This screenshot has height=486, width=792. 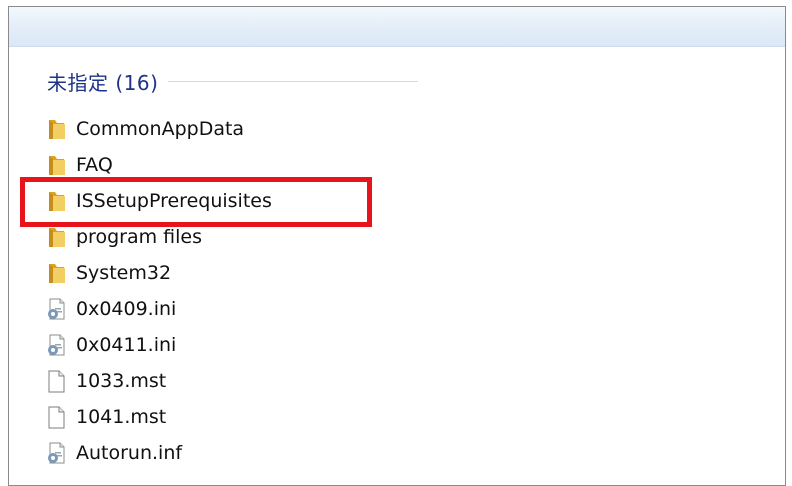 I want to click on item-label: System32, so click(x=124, y=273).